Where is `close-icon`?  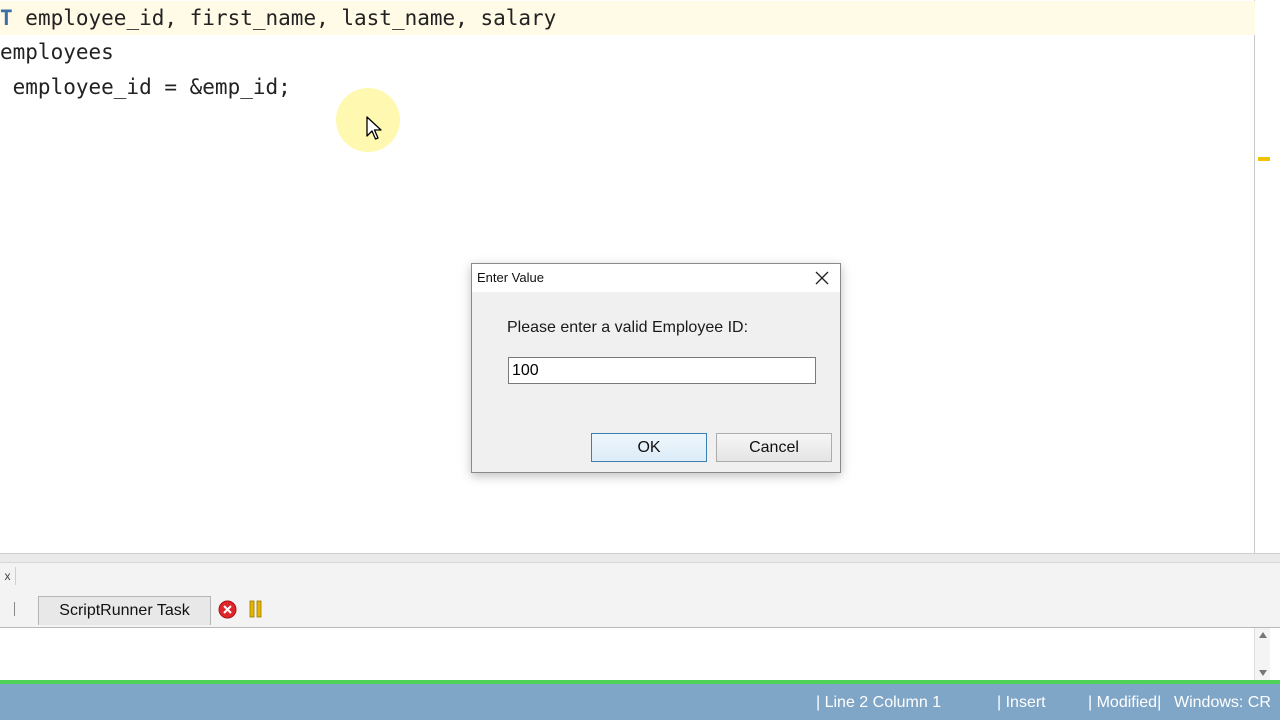
close-icon is located at coordinates (822, 278).